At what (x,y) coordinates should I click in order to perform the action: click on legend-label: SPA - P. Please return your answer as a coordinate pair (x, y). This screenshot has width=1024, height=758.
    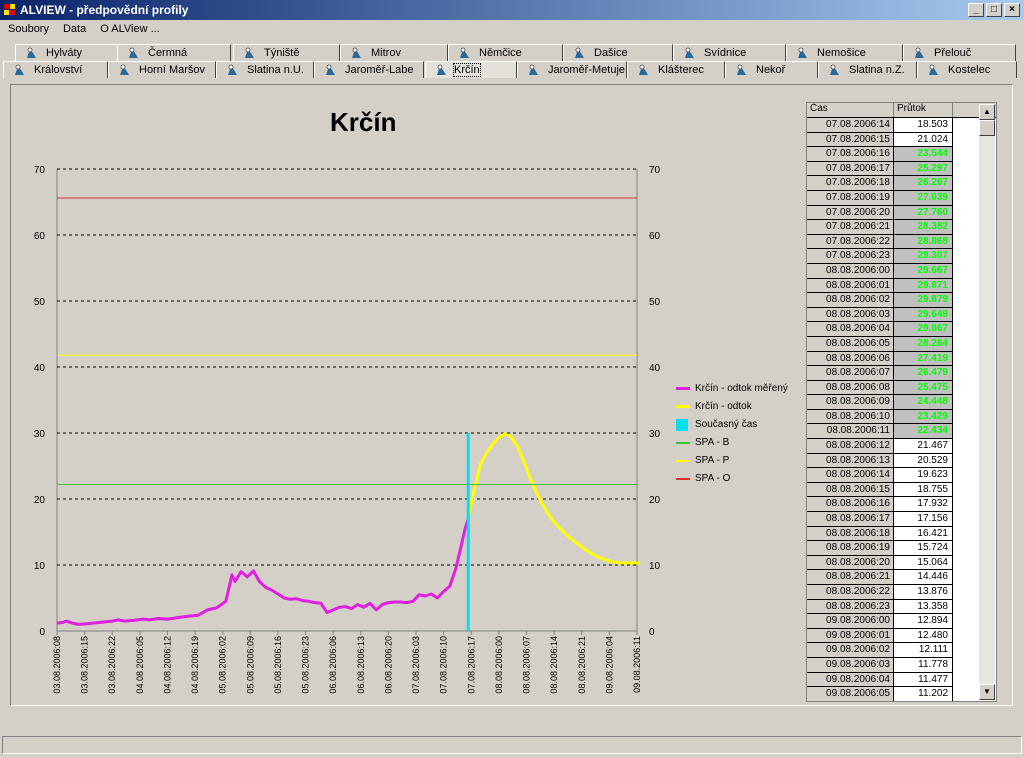
    Looking at the image, I should click on (712, 460).